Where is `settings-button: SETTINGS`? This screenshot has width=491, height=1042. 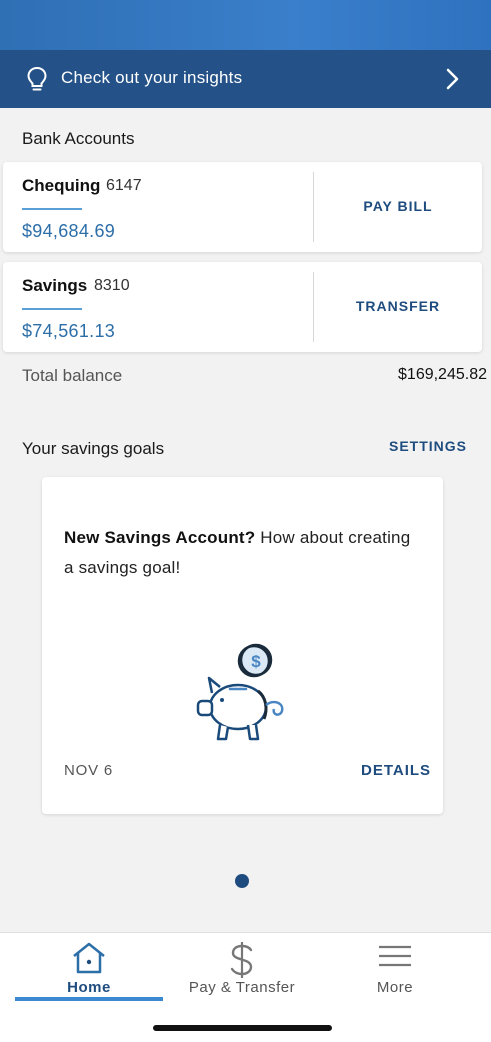 settings-button: SETTINGS is located at coordinates (428, 446).